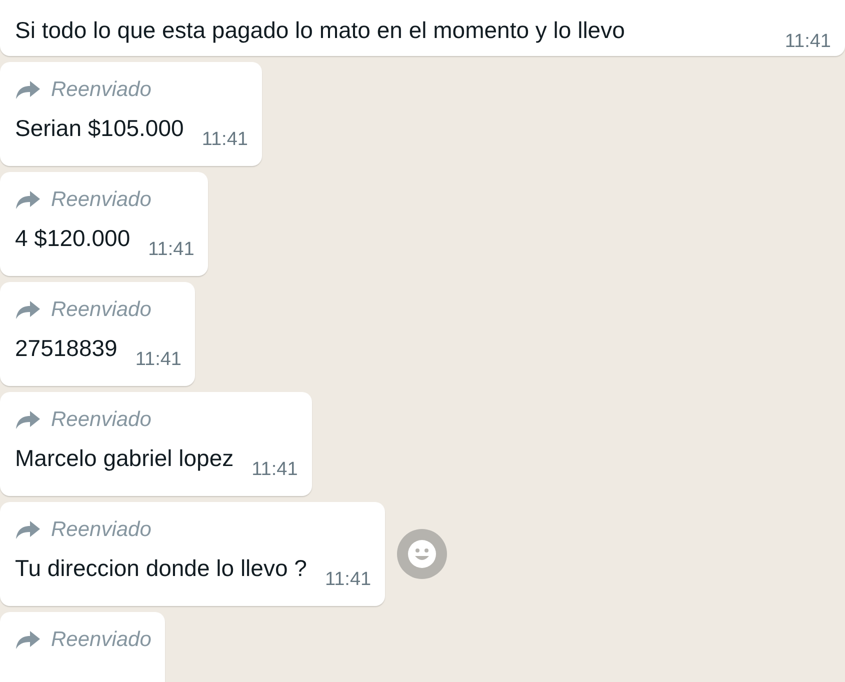  What do you see at coordinates (99, 128) in the screenshot?
I see `message-text: Serian $105.000` at bounding box center [99, 128].